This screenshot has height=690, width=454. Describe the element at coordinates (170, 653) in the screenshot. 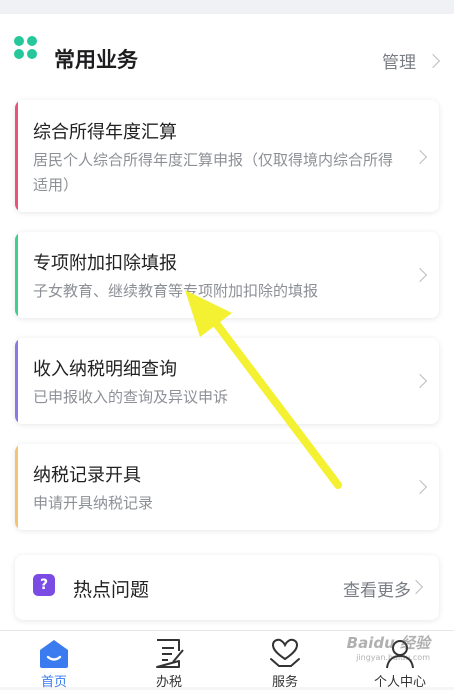

I see `document-edit-icon` at that location.